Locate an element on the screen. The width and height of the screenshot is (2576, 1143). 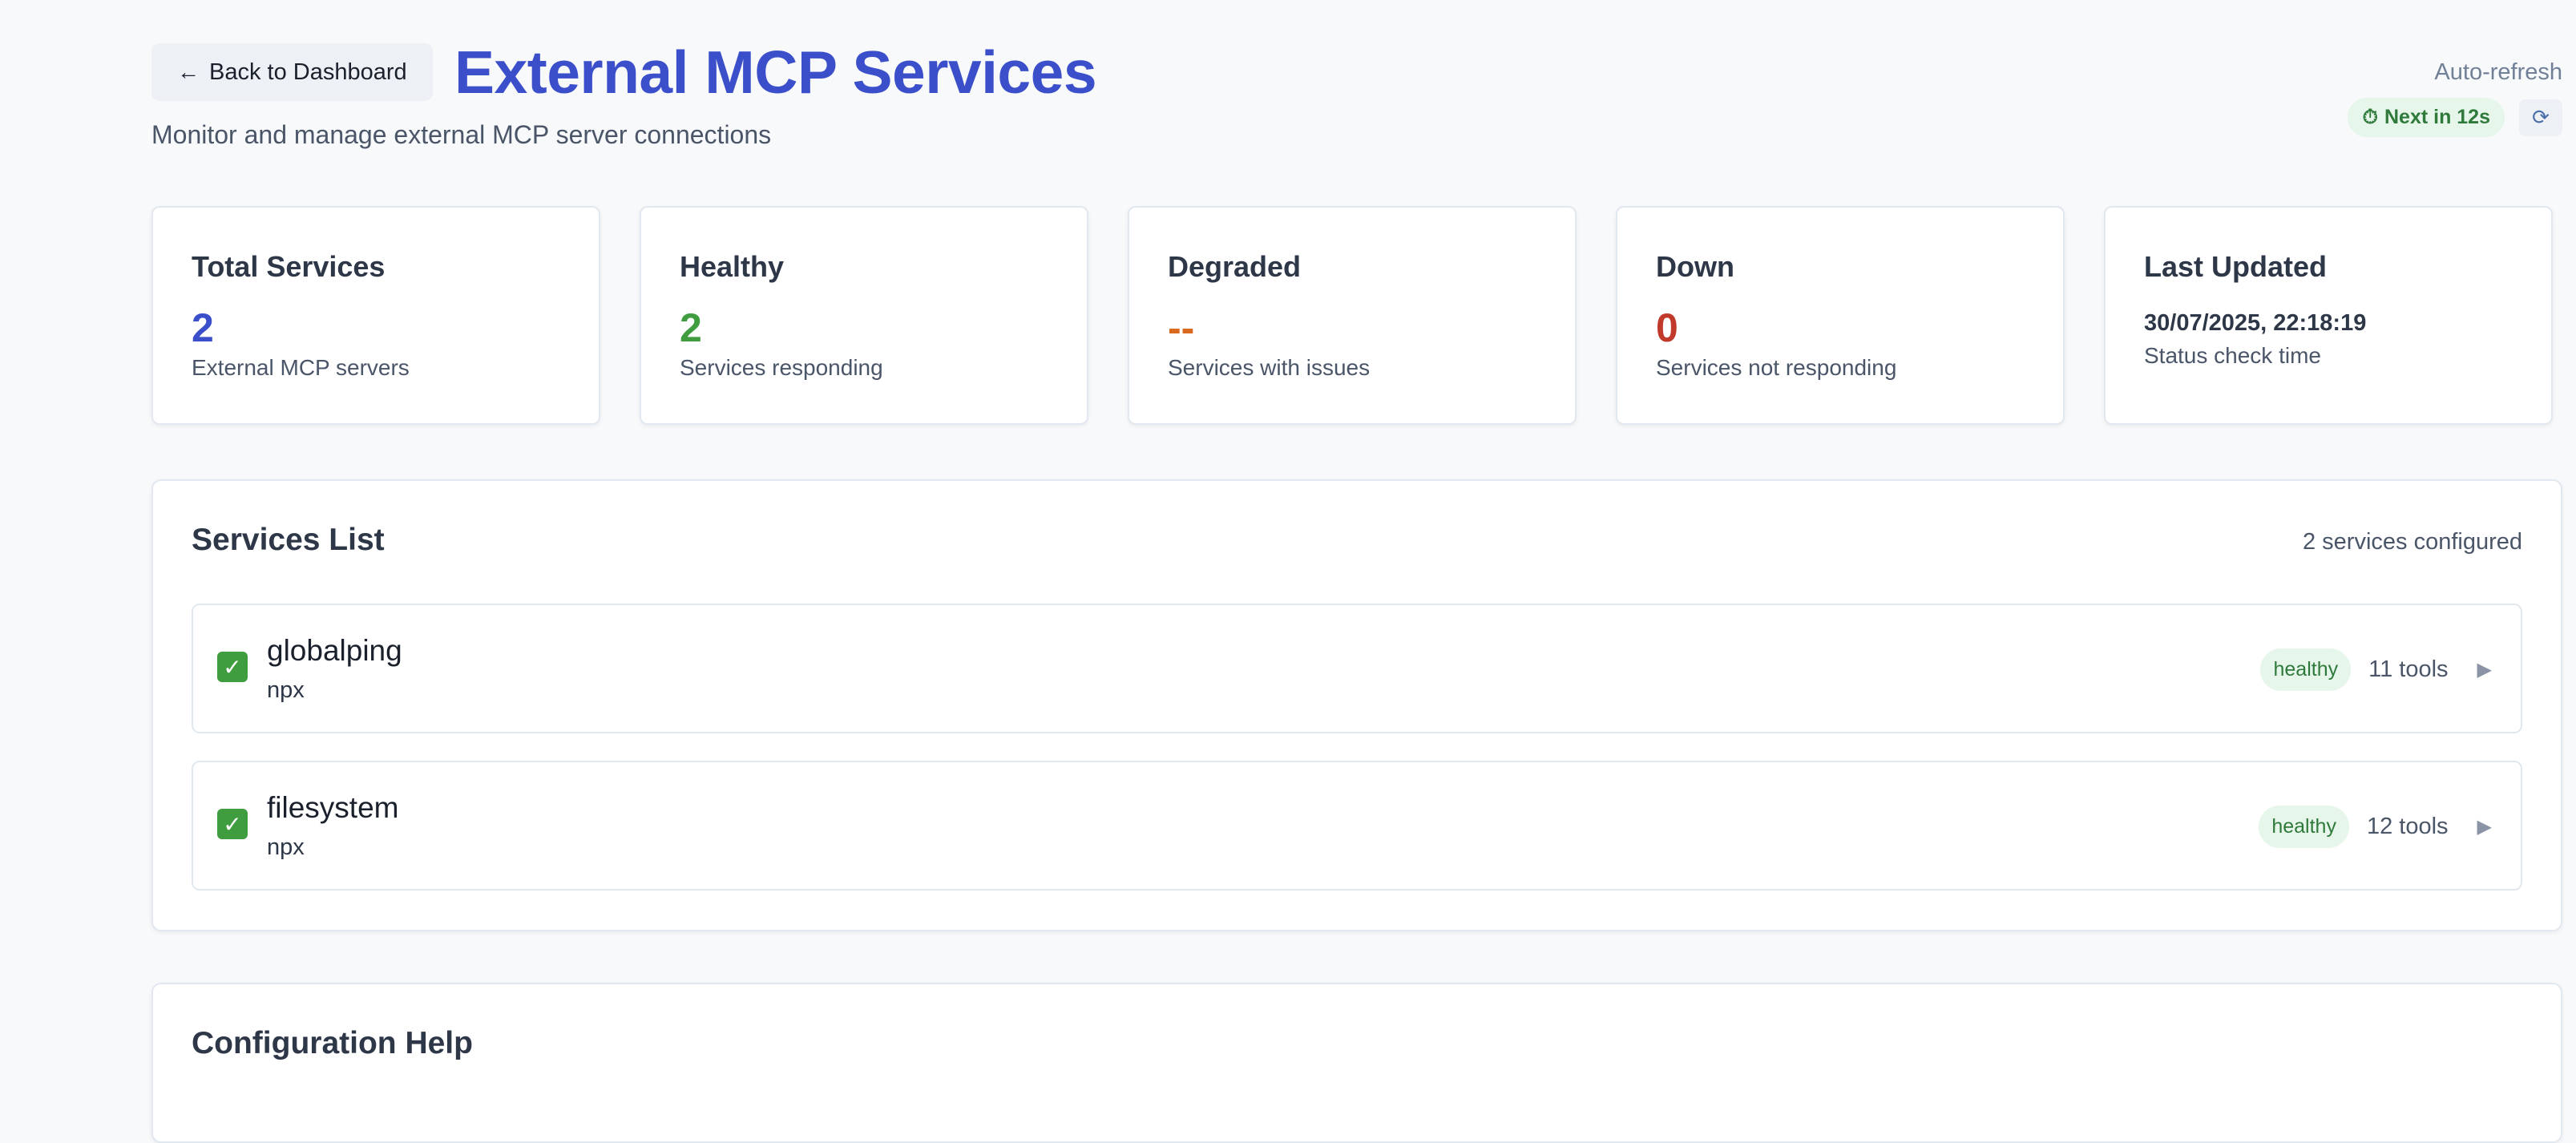
services-count: 2 services configured is located at coordinates (2412, 542).